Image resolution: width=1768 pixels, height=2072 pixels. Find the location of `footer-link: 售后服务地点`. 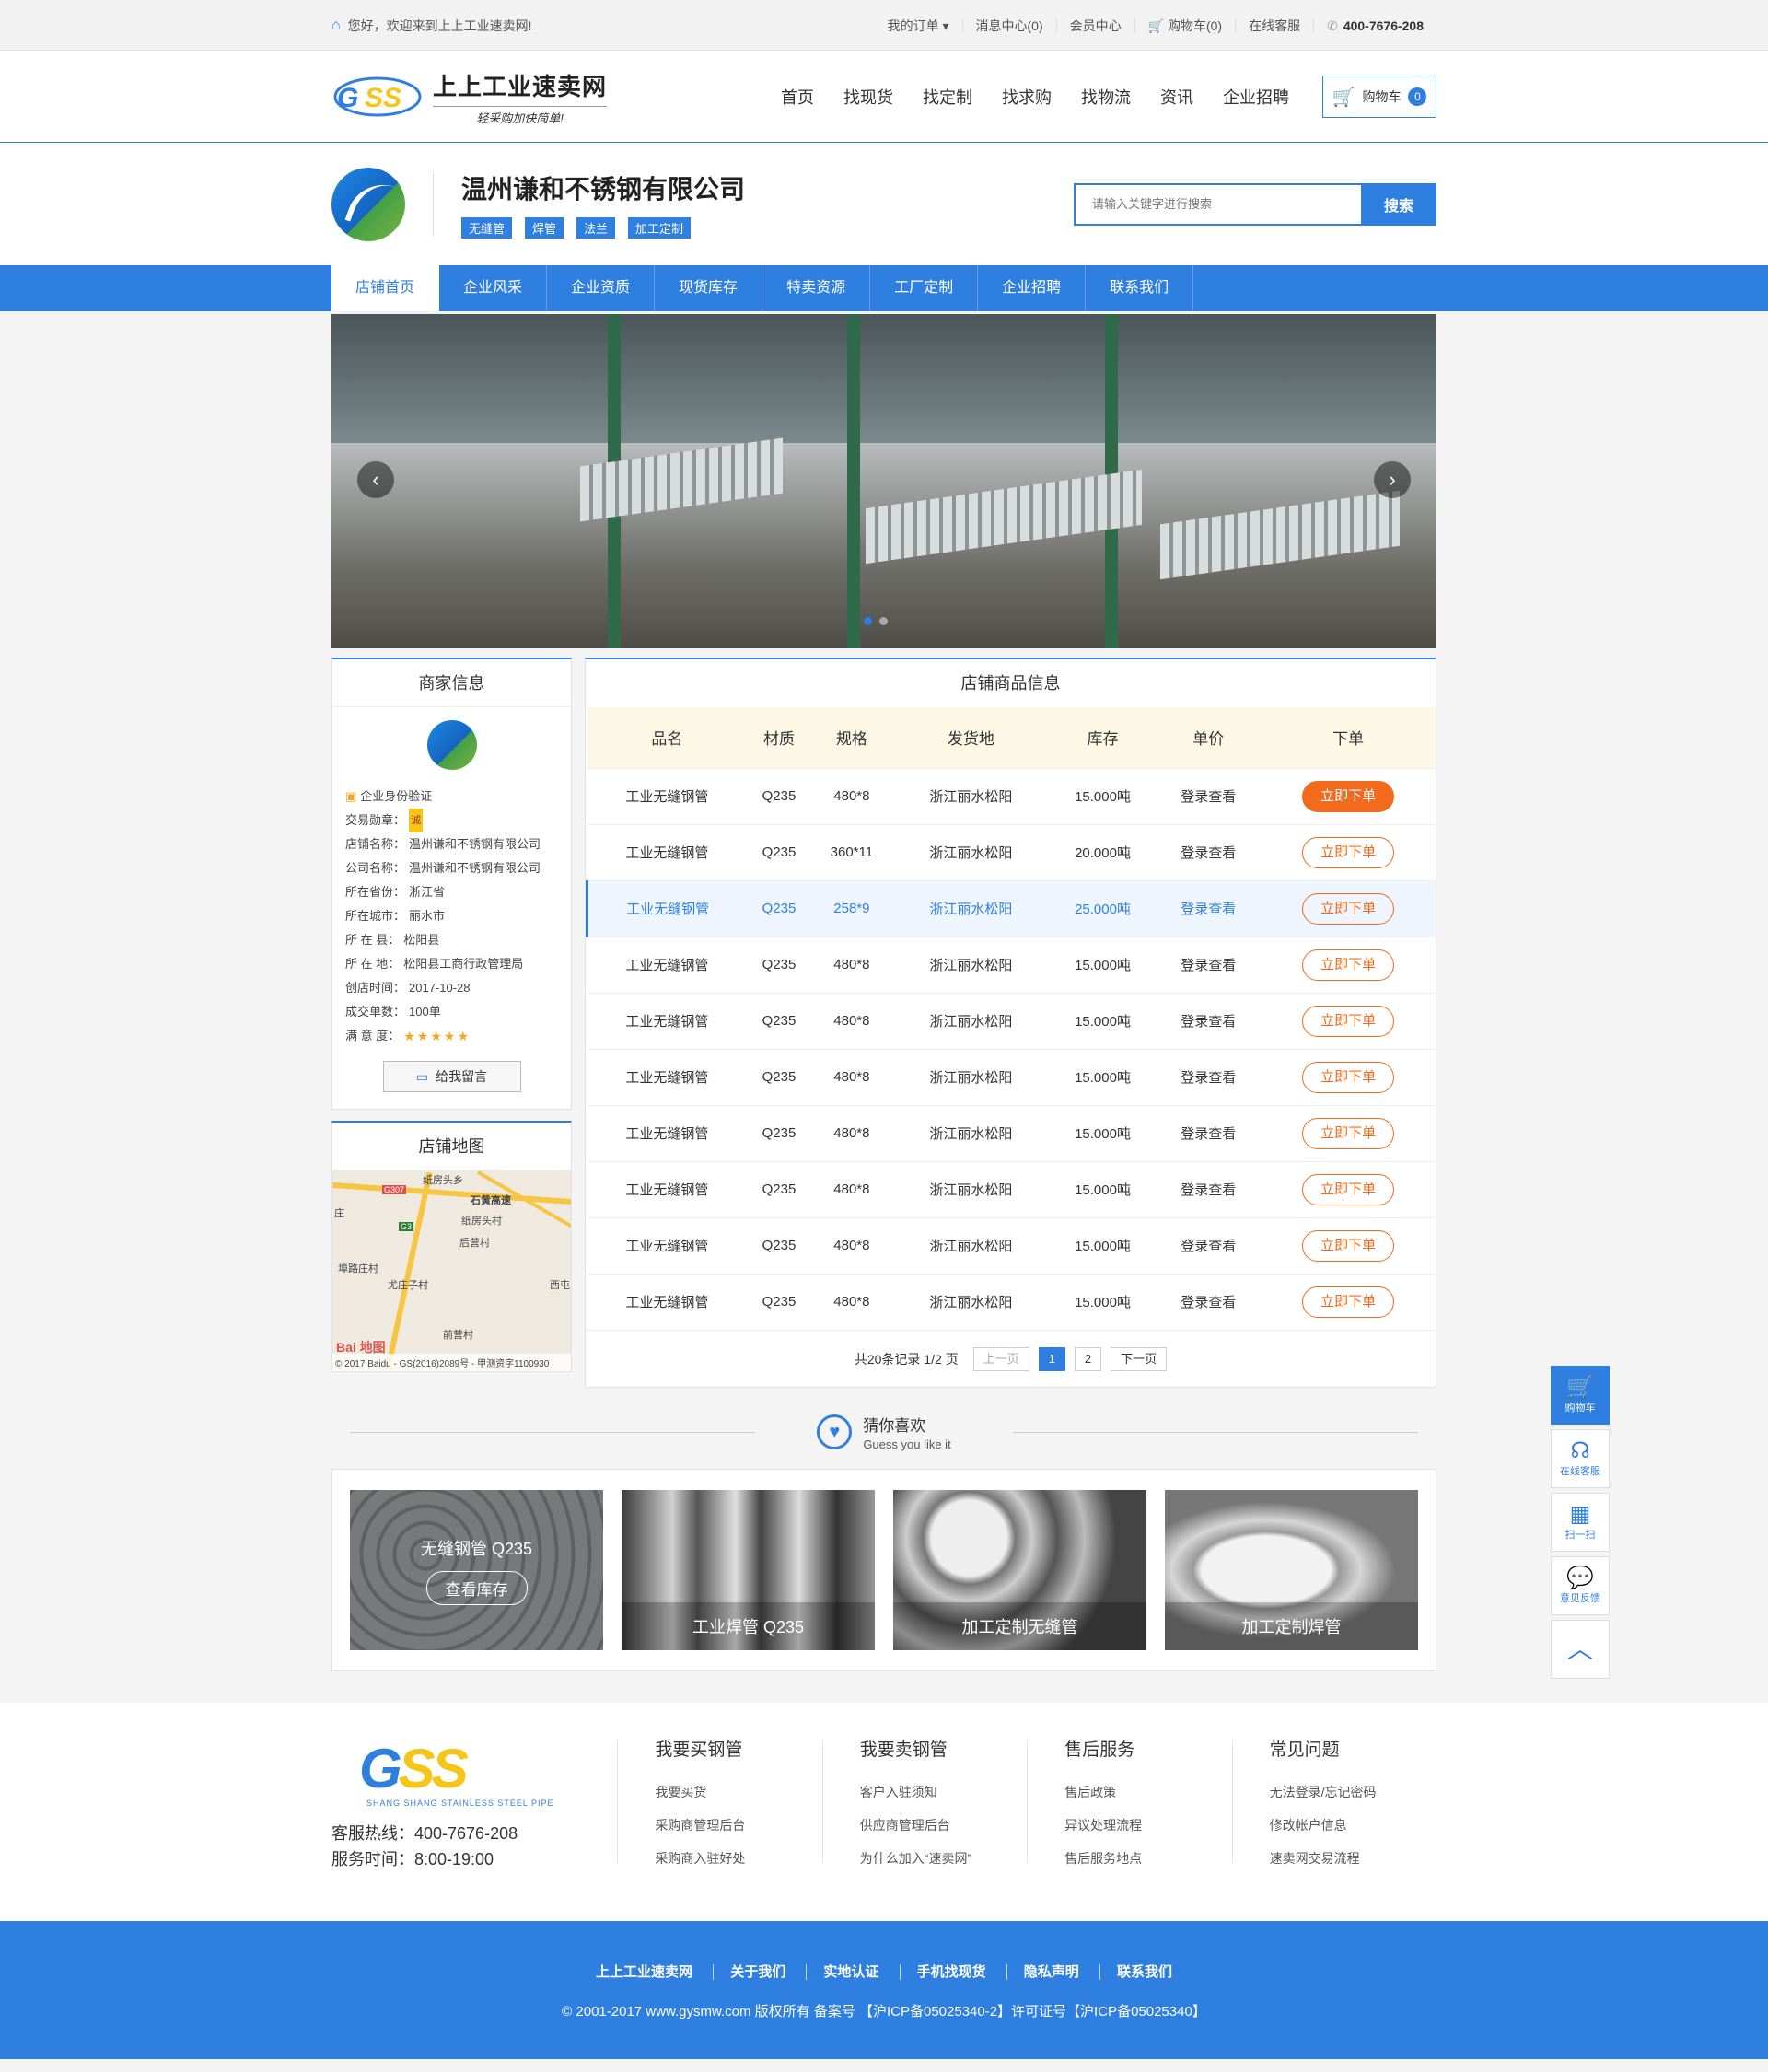

footer-link: 售后服务地点 is located at coordinates (1147, 1858).